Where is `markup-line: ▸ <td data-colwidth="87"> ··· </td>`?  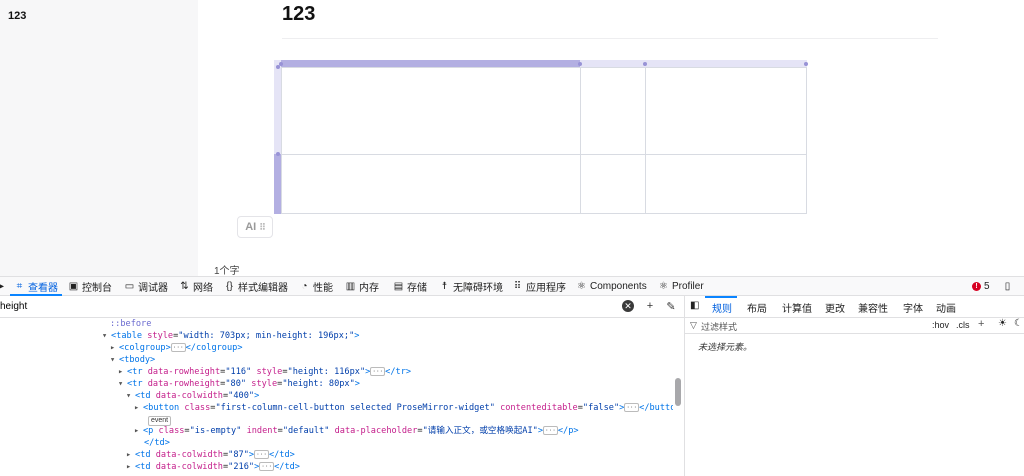 markup-line: ▸ <td data-colwidth="87"> ··· </td> is located at coordinates (210, 455).